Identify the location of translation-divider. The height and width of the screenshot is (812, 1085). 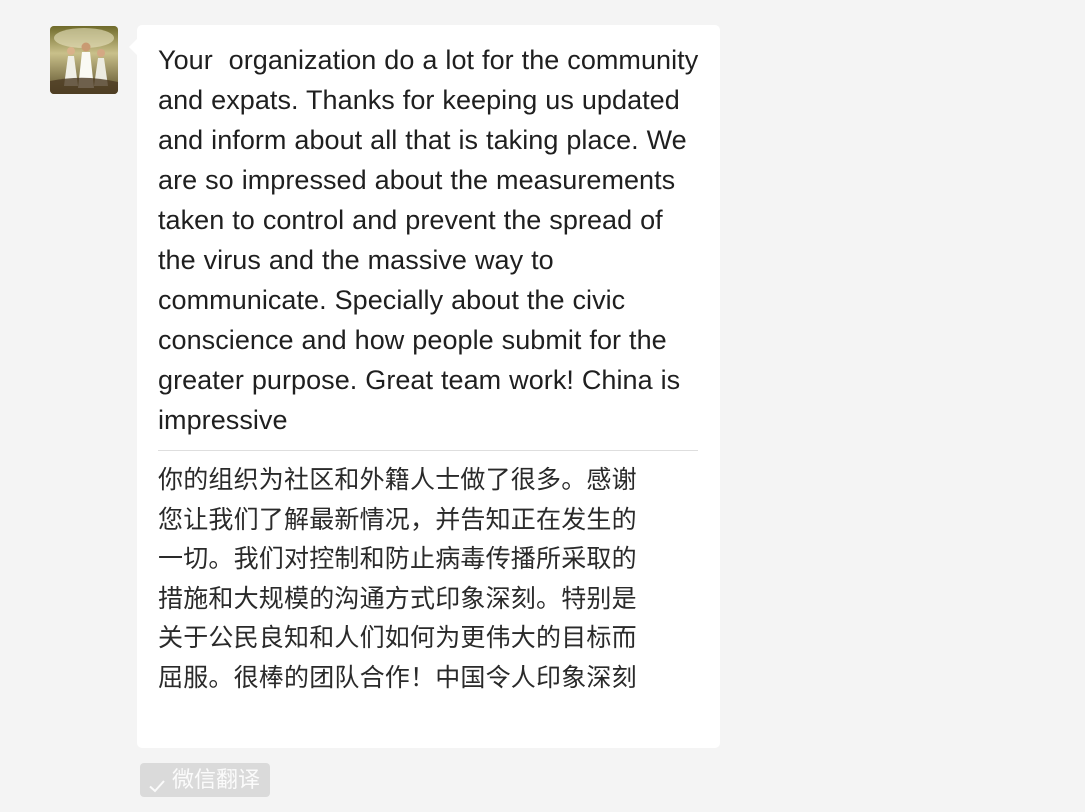
(428, 450).